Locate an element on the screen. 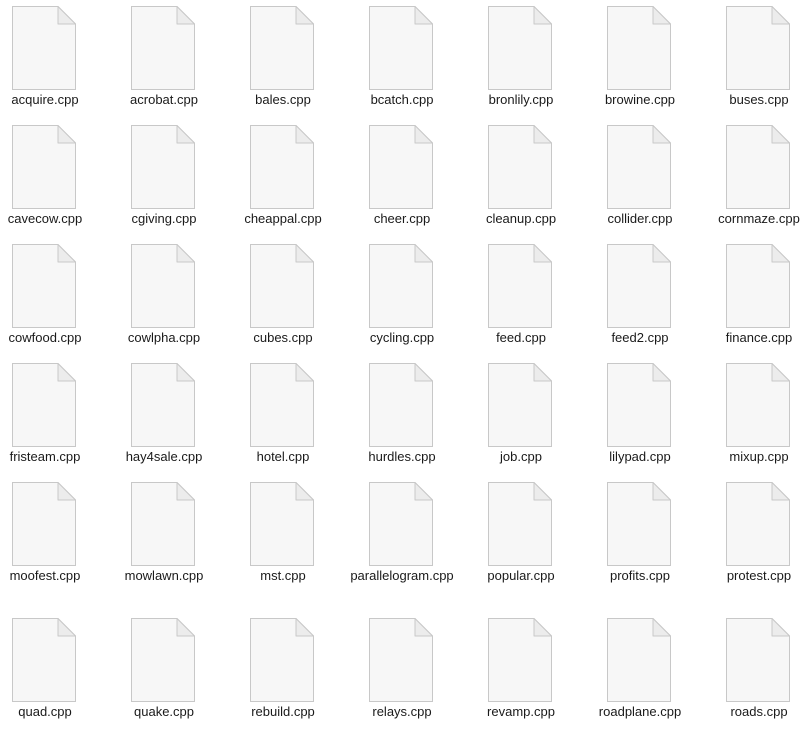 This screenshot has width=802, height=734. file-name: cycling.cpp is located at coordinates (402, 337).